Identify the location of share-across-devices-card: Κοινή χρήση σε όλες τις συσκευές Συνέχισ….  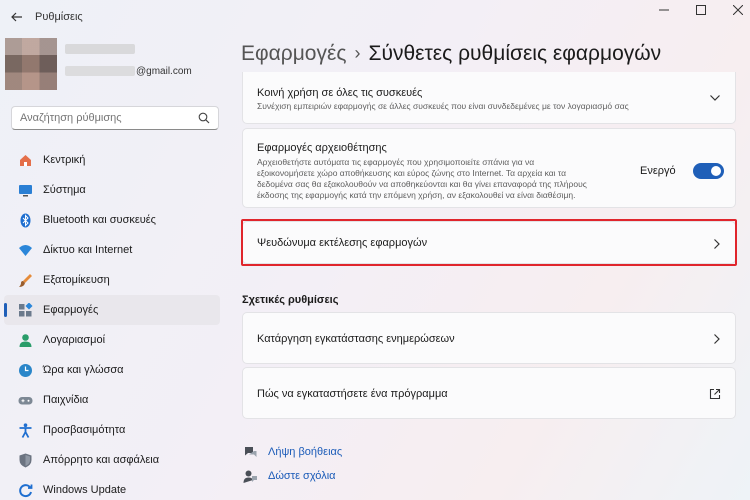
(489, 98).